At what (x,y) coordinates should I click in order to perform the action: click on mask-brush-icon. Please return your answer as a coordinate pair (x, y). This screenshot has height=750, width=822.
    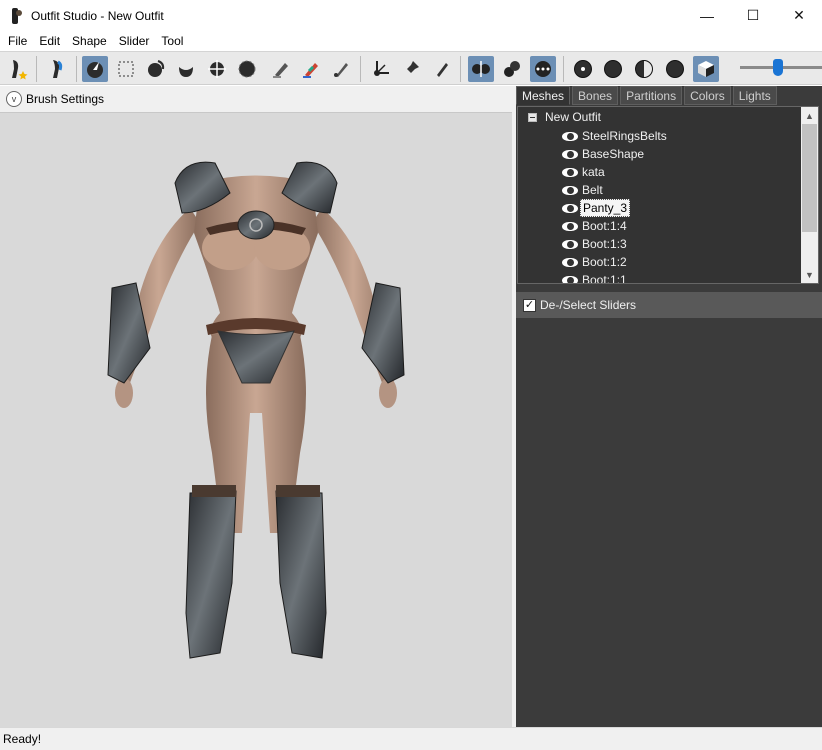
    Looking at the image, I should click on (126, 69).